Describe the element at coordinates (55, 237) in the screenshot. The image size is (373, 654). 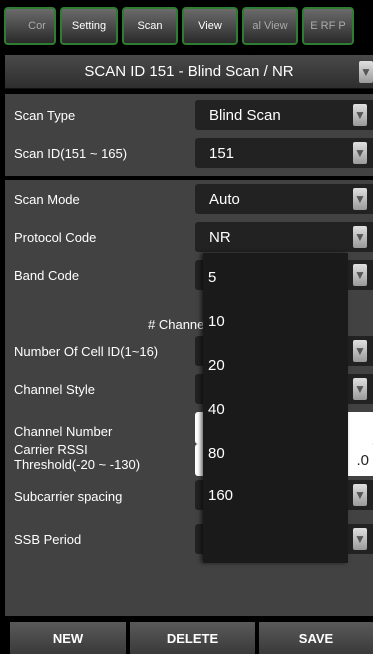
I see `protocol-code-label: Protocol Code` at that location.